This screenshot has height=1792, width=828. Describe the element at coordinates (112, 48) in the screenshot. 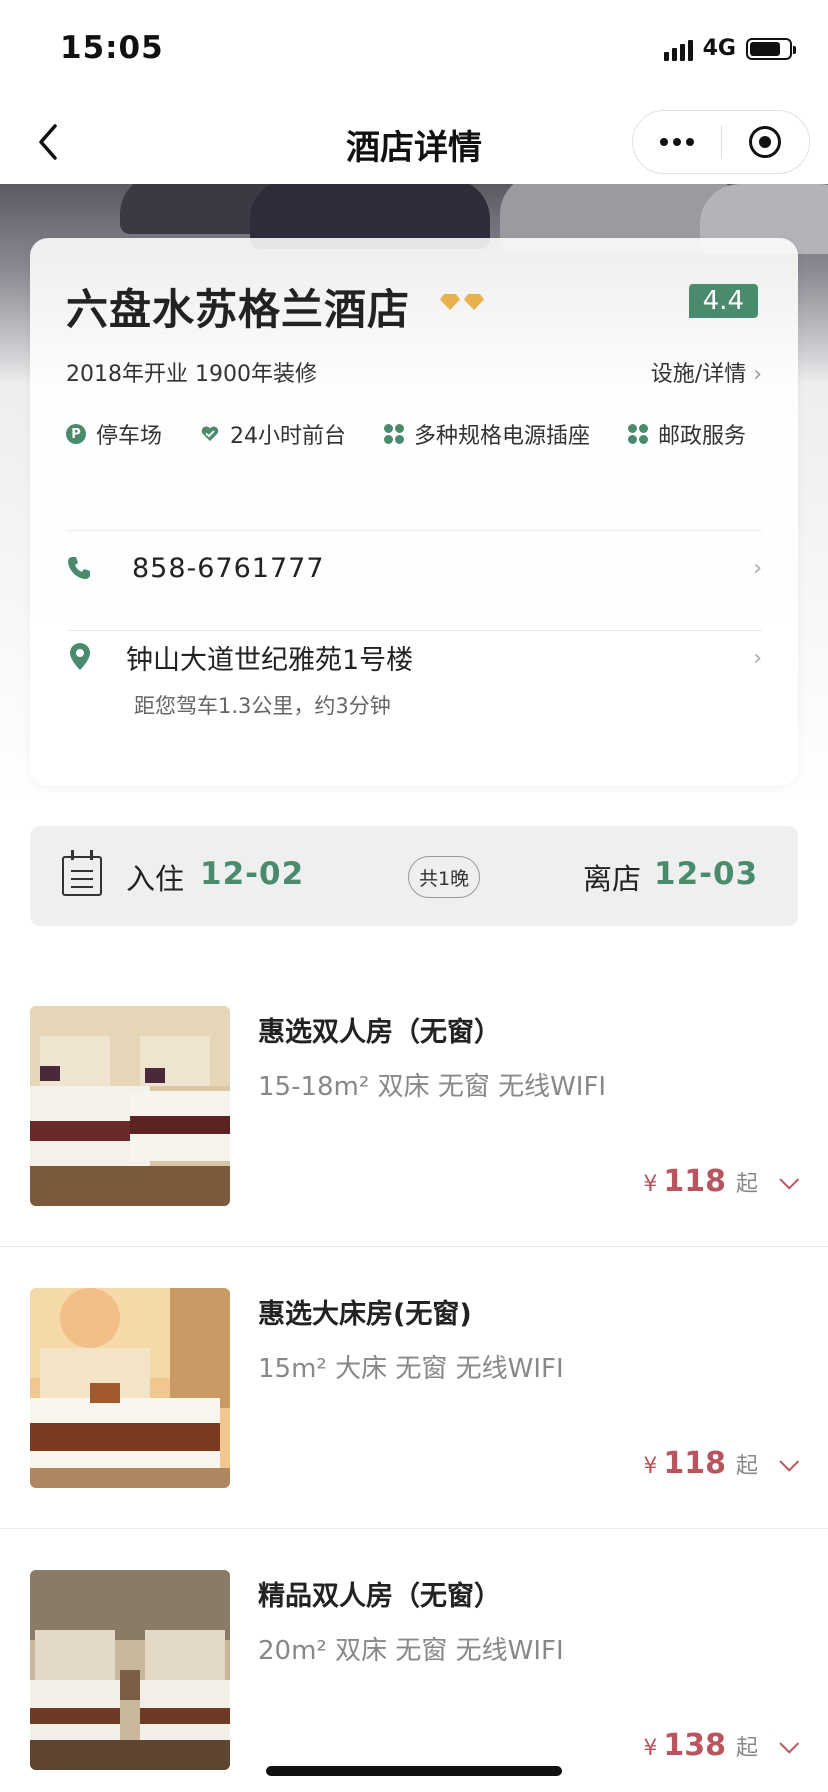

I see `status-time: 15:05` at that location.